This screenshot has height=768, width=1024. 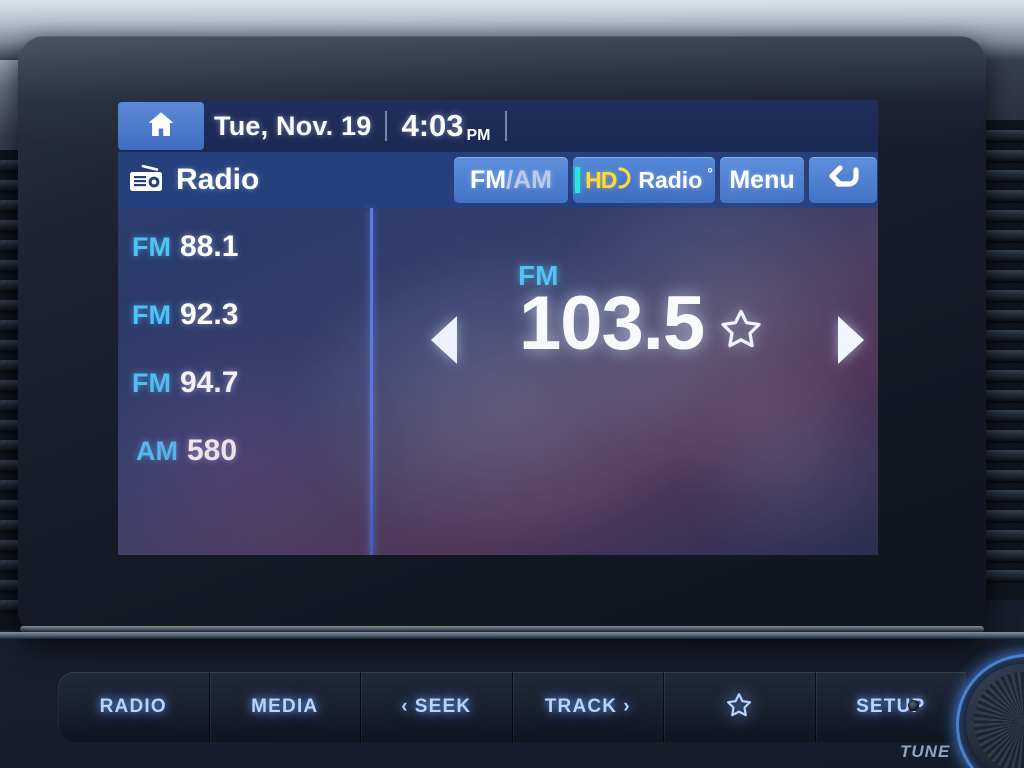 What do you see at coordinates (405, 706) in the screenshot?
I see `chevron-left-icon: ‹` at bounding box center [405, 706].